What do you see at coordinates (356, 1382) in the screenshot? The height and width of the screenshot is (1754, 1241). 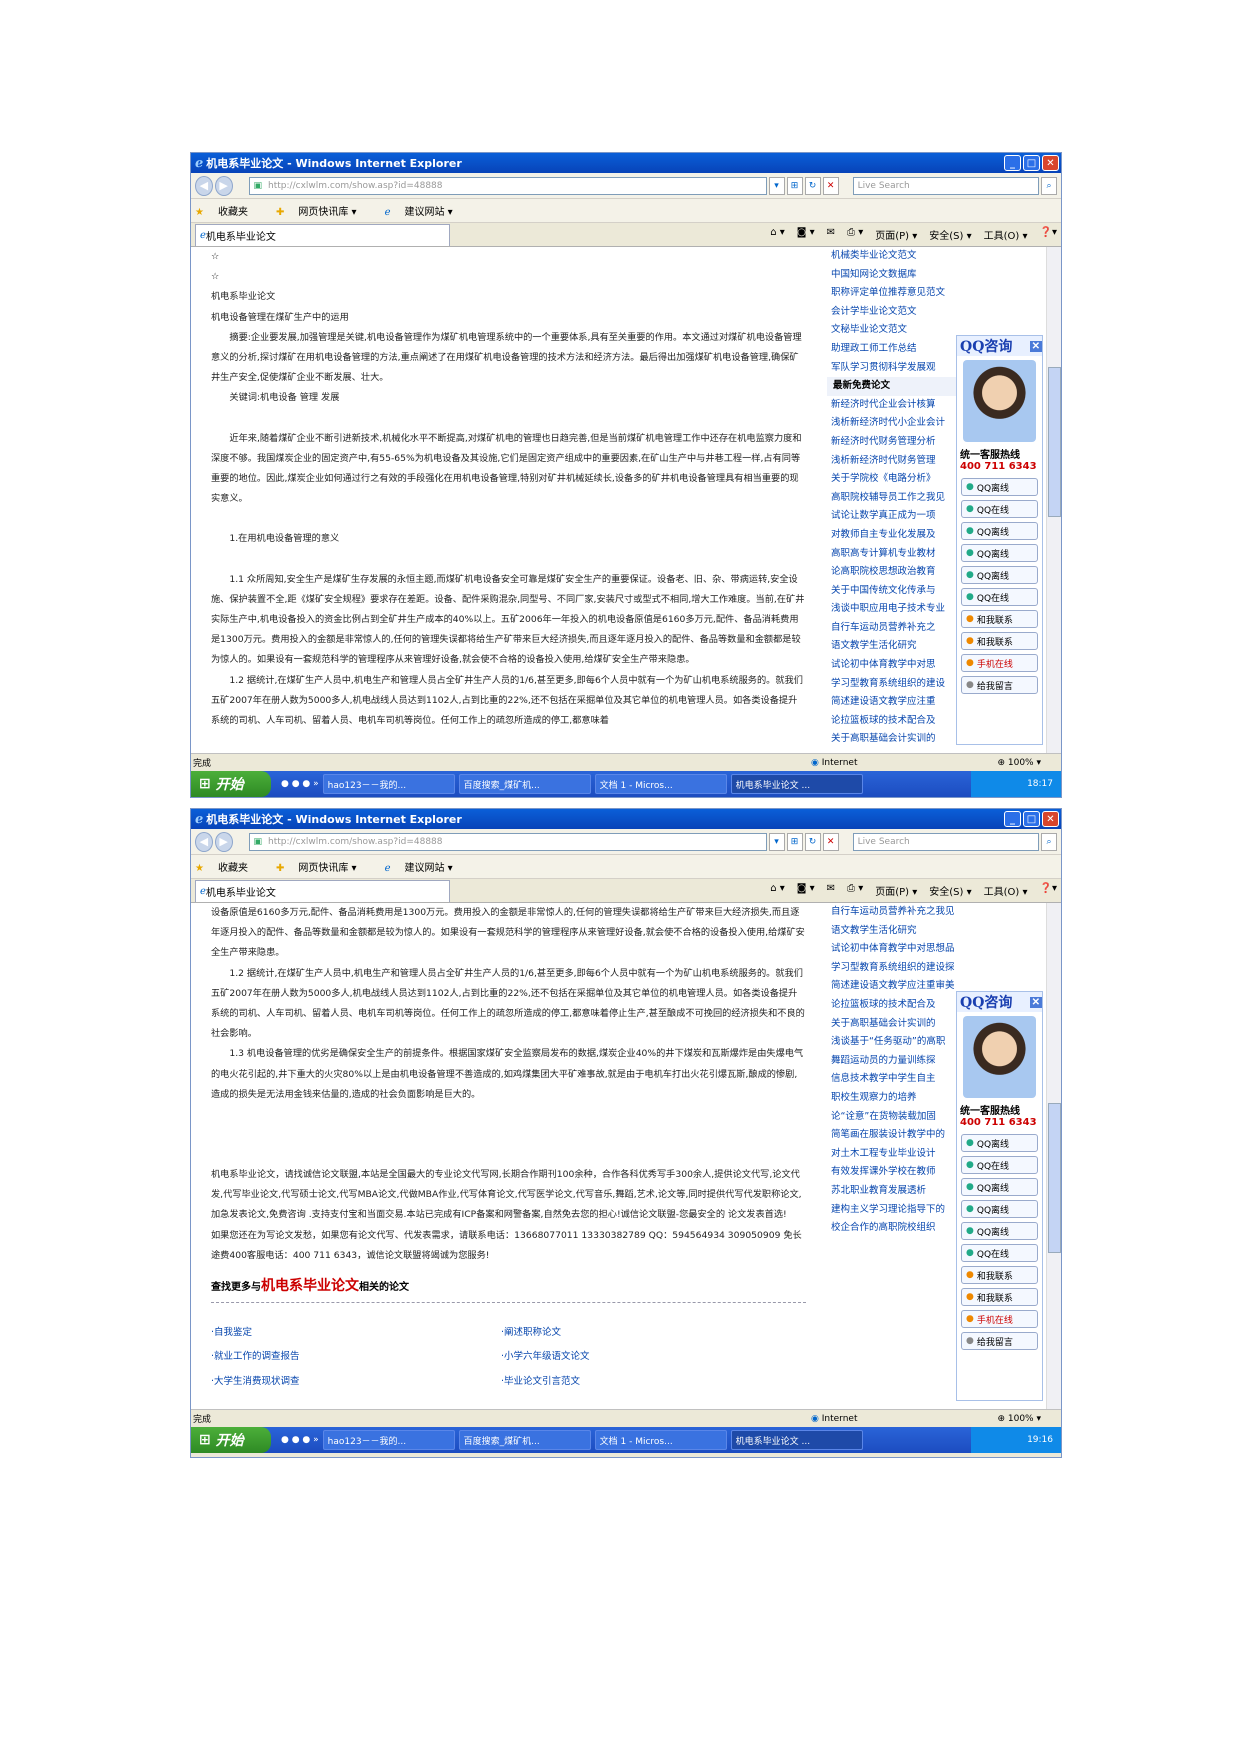 I see `related-link: ·大学生消费现状调查` at bounding box center [356, 1382].